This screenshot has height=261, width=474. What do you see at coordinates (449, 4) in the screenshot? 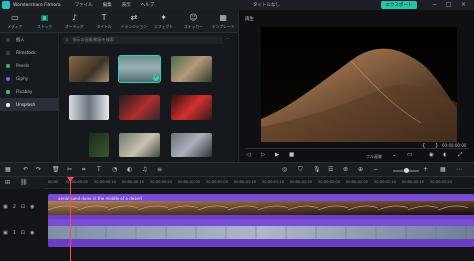
I see `maximize-icon: □` at bounding box center [449, 4].